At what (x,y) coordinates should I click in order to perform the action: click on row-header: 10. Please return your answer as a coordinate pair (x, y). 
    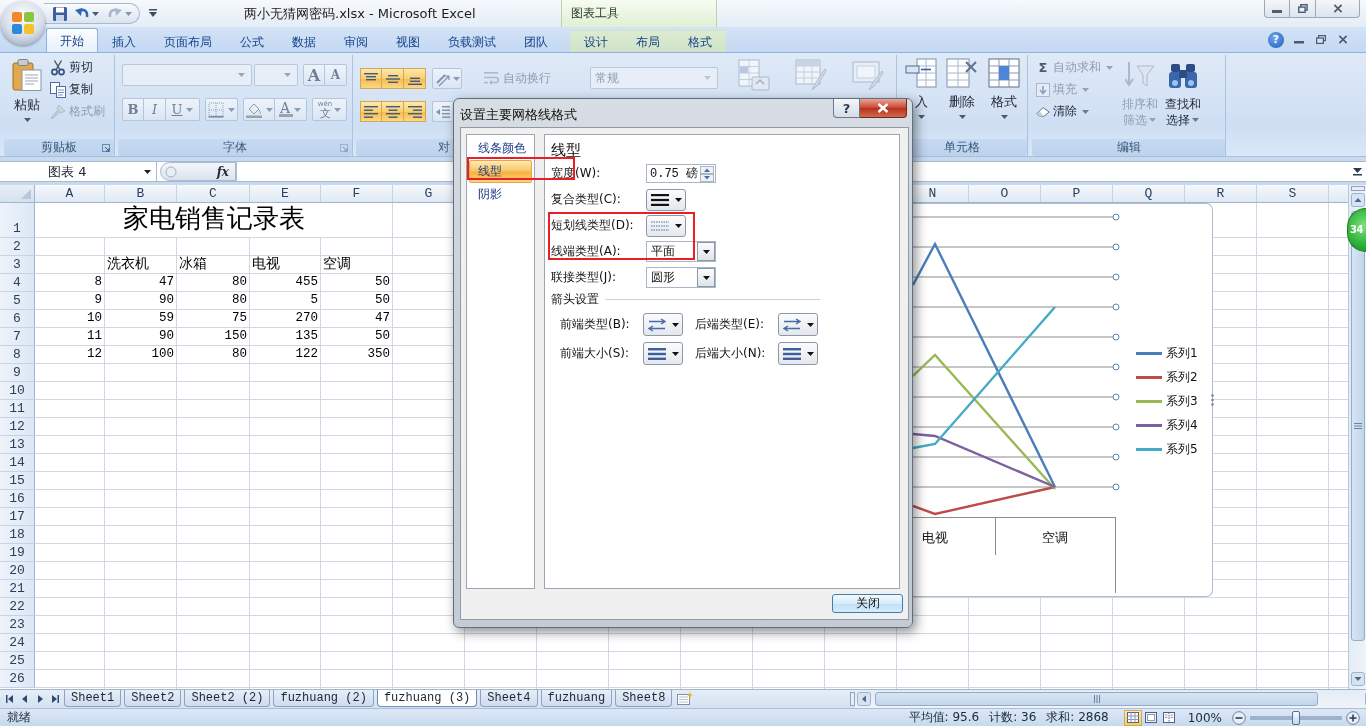
    Looking at the image, I should click on (17, 391).